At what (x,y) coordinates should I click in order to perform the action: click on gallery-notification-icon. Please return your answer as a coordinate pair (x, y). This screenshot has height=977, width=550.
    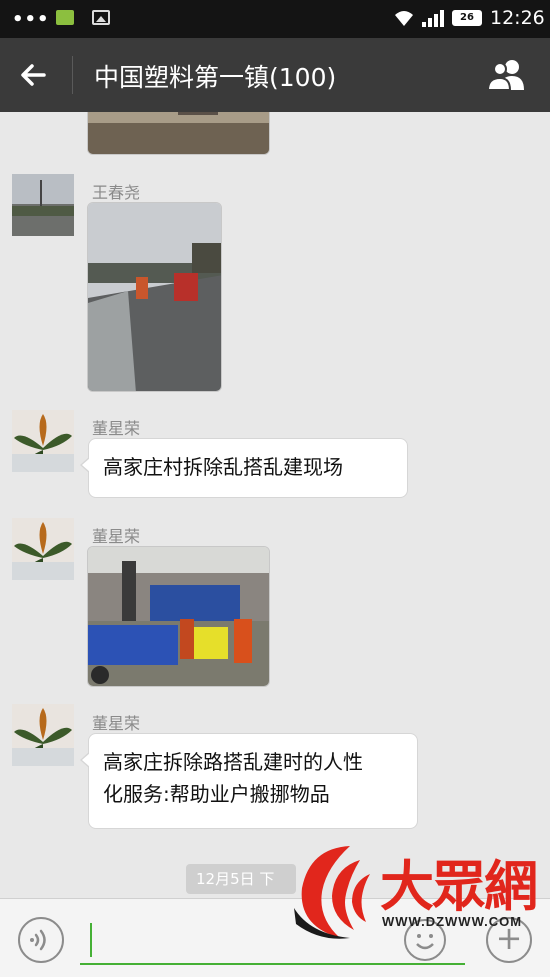
    Looking at the image, I should click on (101, 17).